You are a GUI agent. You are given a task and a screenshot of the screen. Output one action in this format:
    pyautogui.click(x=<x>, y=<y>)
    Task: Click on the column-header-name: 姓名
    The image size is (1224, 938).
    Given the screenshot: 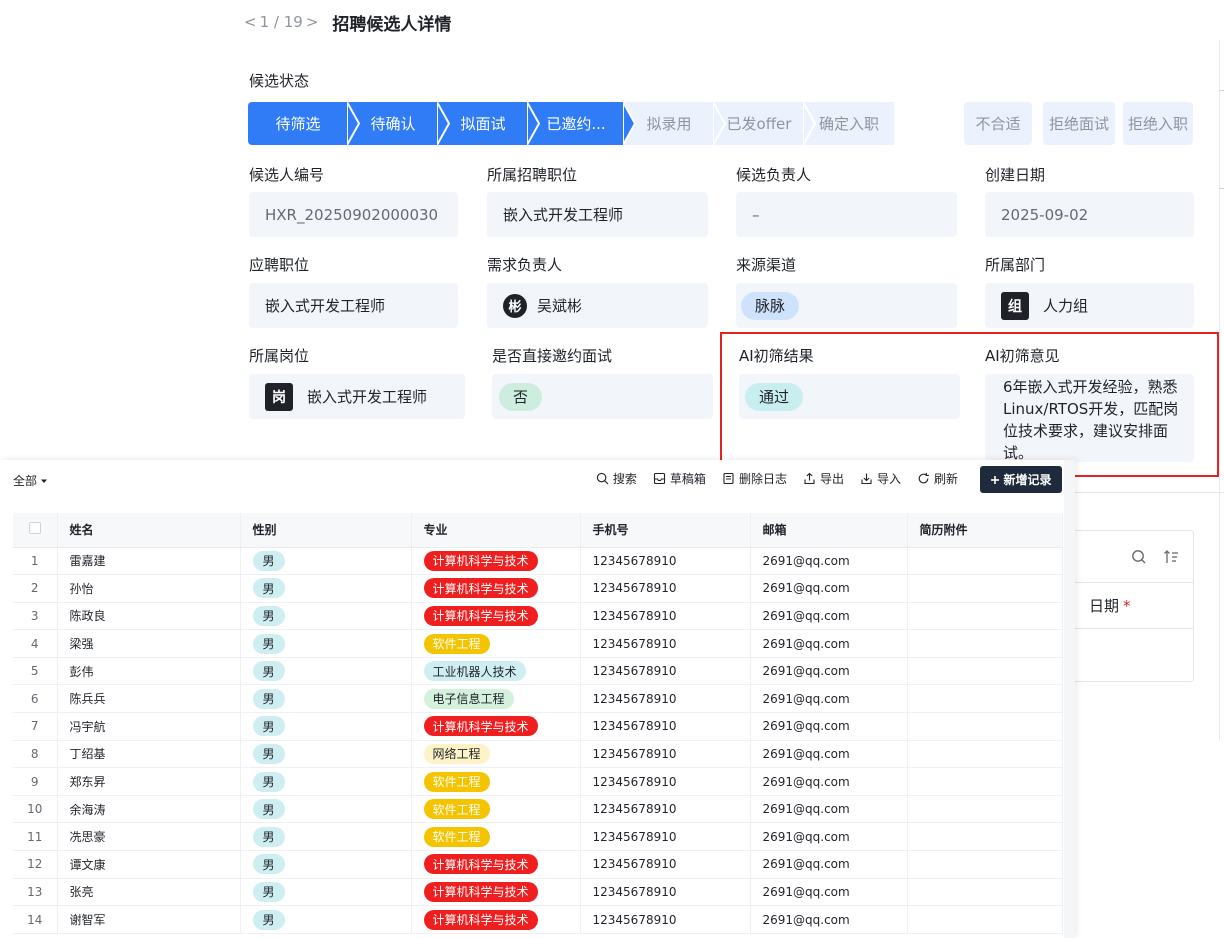 What is the action you would take?
    pyautogui.click(x=149, y=530)
    